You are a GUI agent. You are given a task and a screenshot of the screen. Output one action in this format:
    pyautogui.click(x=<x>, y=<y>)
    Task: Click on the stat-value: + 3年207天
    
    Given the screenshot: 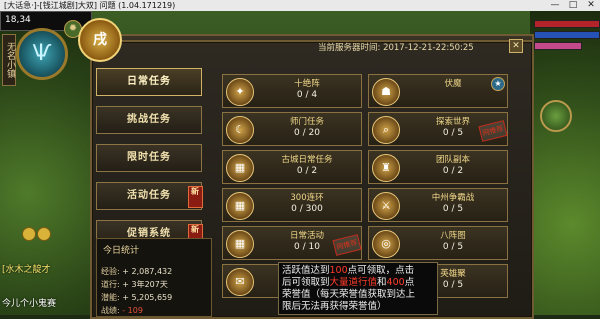 What is the action you would take?
    pyautogui.click(x=145, y=284)
    